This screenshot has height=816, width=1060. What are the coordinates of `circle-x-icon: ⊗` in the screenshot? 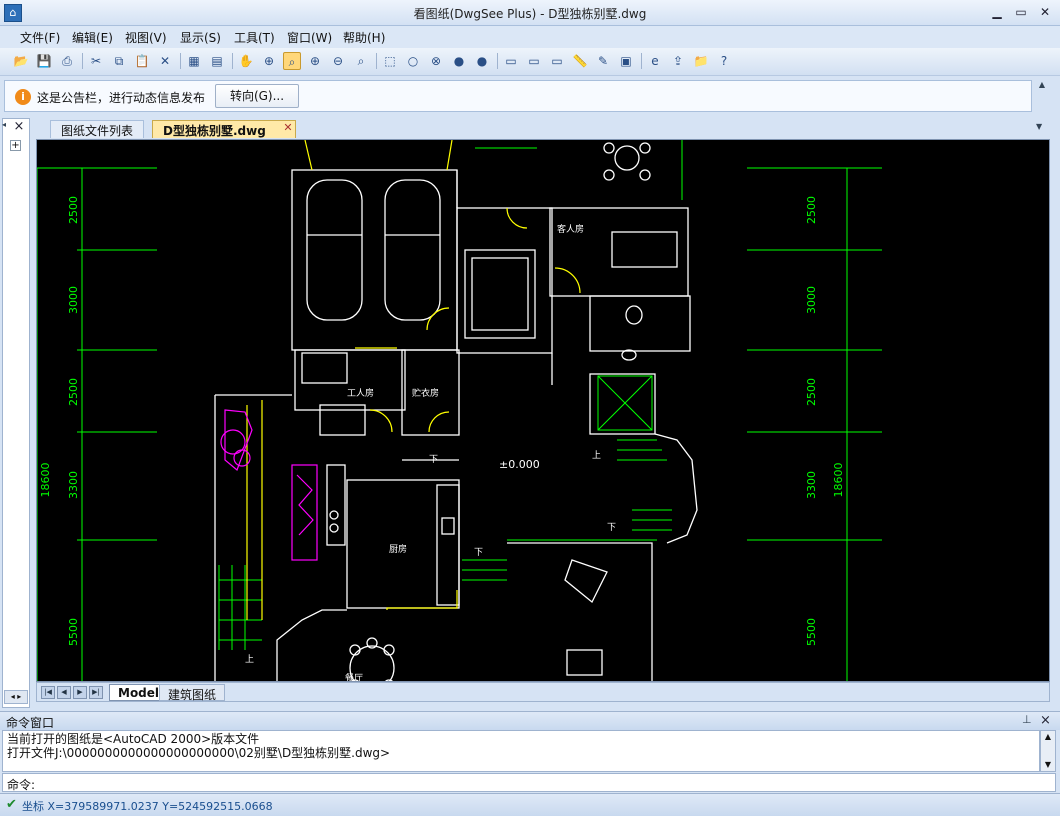 It's located at (436, 61).